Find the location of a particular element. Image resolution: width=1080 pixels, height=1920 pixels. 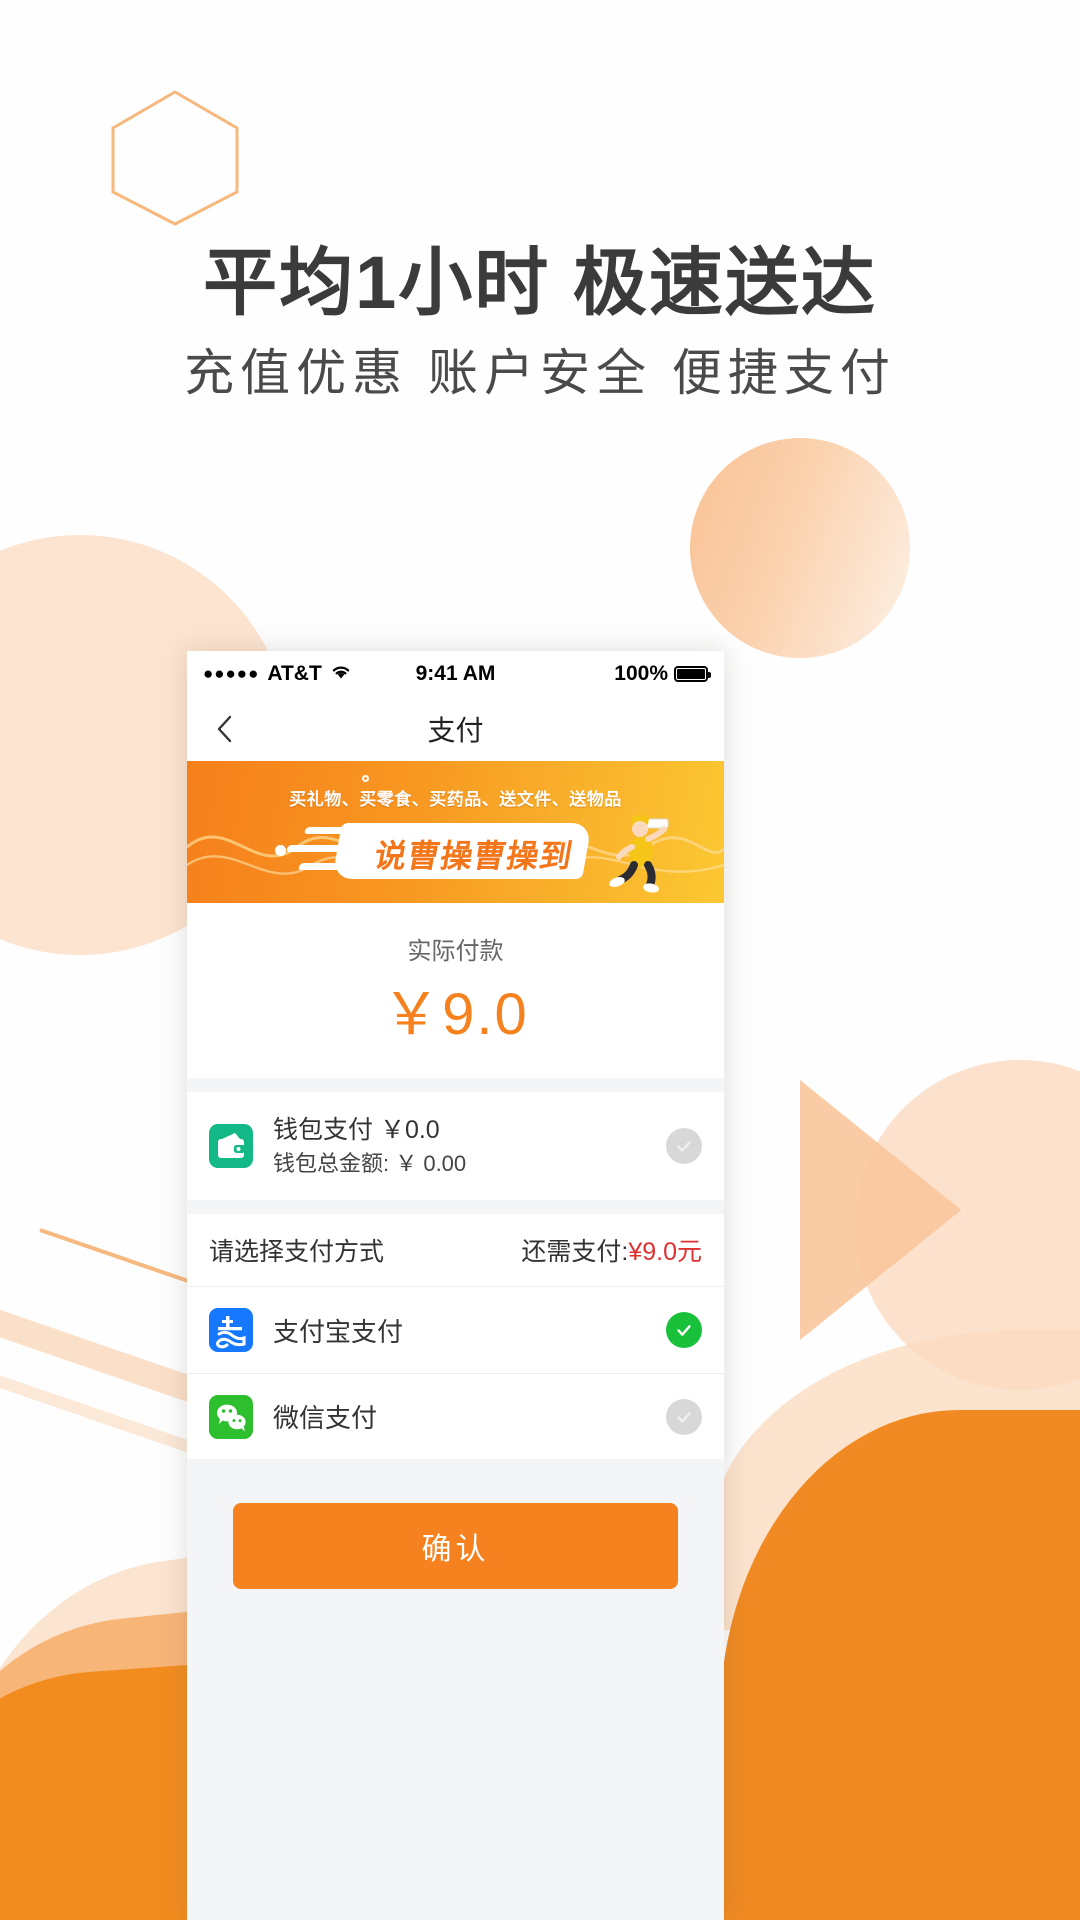

page-title: 支付 is located at coordinates (455, 730).